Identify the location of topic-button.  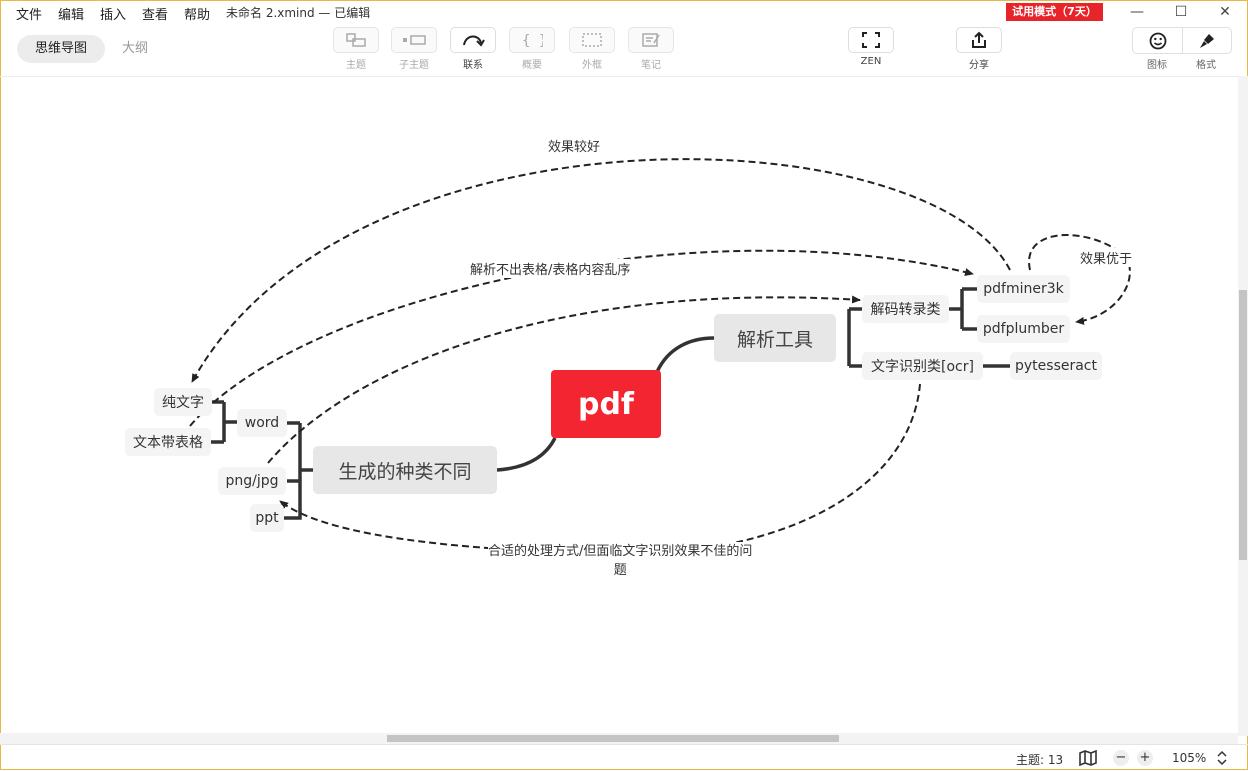
(356, 40).